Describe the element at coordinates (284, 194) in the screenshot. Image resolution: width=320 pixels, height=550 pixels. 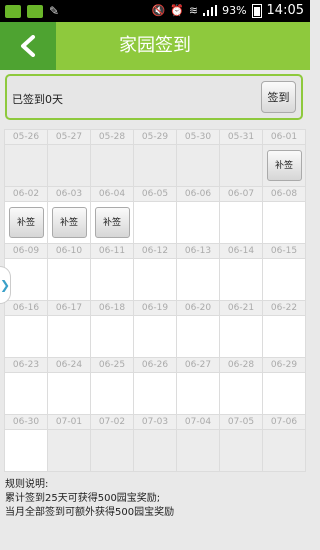
I see `calendar-date-label: 06-08` at that location.